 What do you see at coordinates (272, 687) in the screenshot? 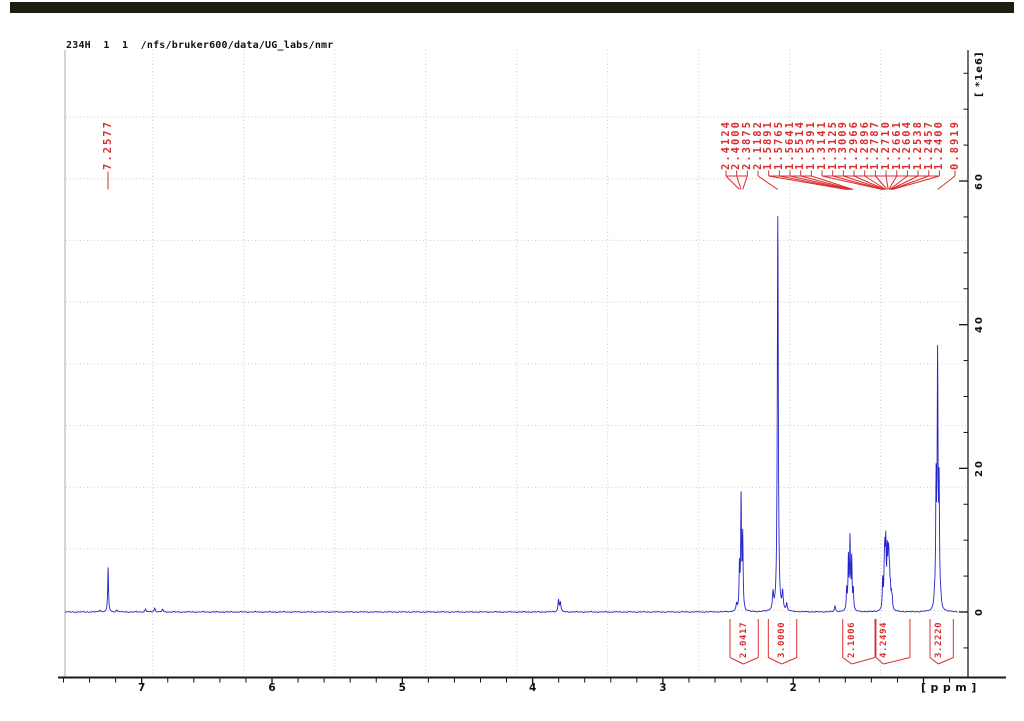
I see `x-axis-tick-label: 6` at bounding box center [272, 687].